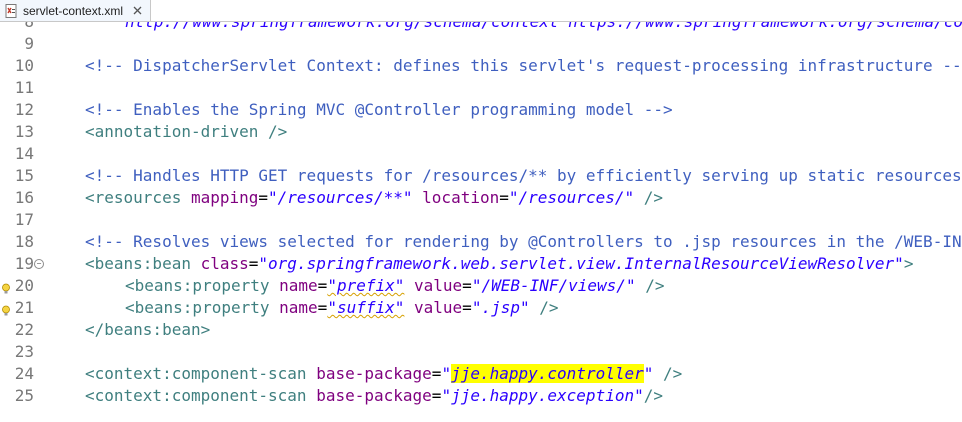 The image size is (962, 422). I want to click on line-gutter: 14, so click(26, 154).